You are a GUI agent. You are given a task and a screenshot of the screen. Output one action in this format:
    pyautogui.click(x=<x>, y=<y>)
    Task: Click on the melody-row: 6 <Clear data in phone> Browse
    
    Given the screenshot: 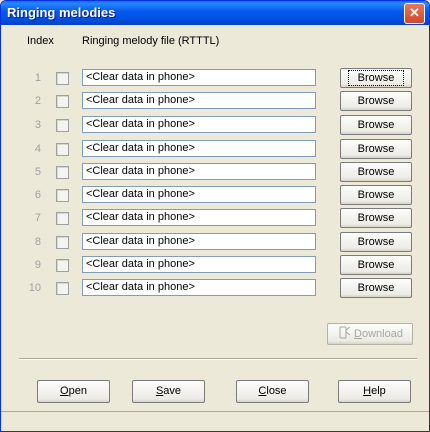 What is the action you would take?
    pyautogui.click(x=215, y=196)
    